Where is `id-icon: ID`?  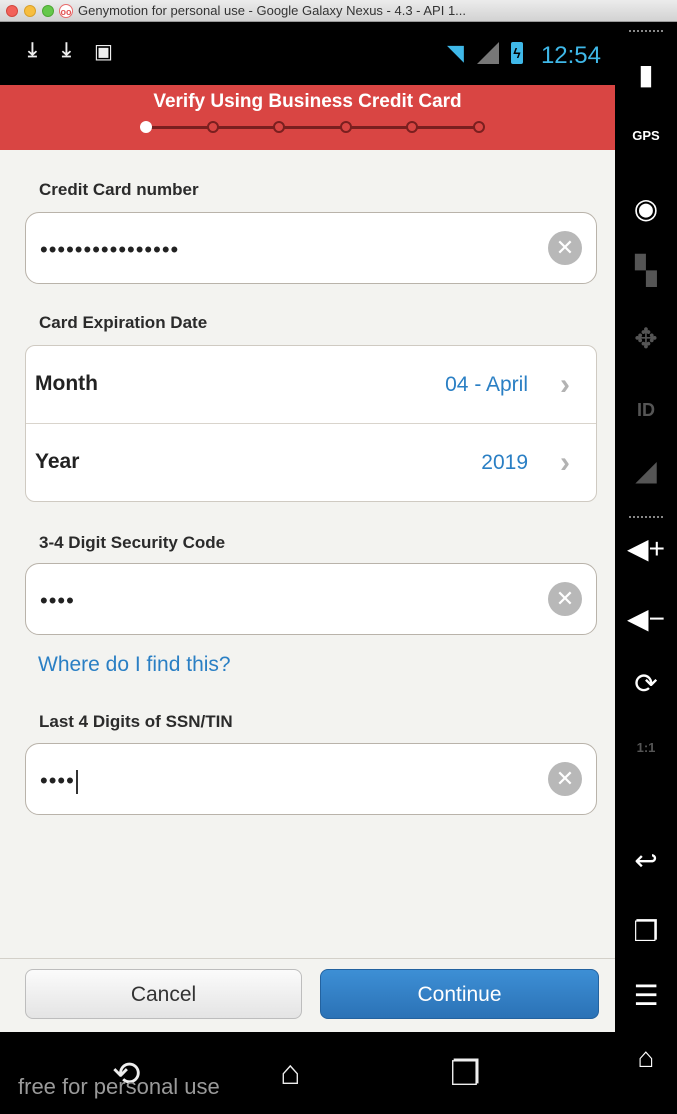 id-icon: ID is located at coordinates (646, 410).